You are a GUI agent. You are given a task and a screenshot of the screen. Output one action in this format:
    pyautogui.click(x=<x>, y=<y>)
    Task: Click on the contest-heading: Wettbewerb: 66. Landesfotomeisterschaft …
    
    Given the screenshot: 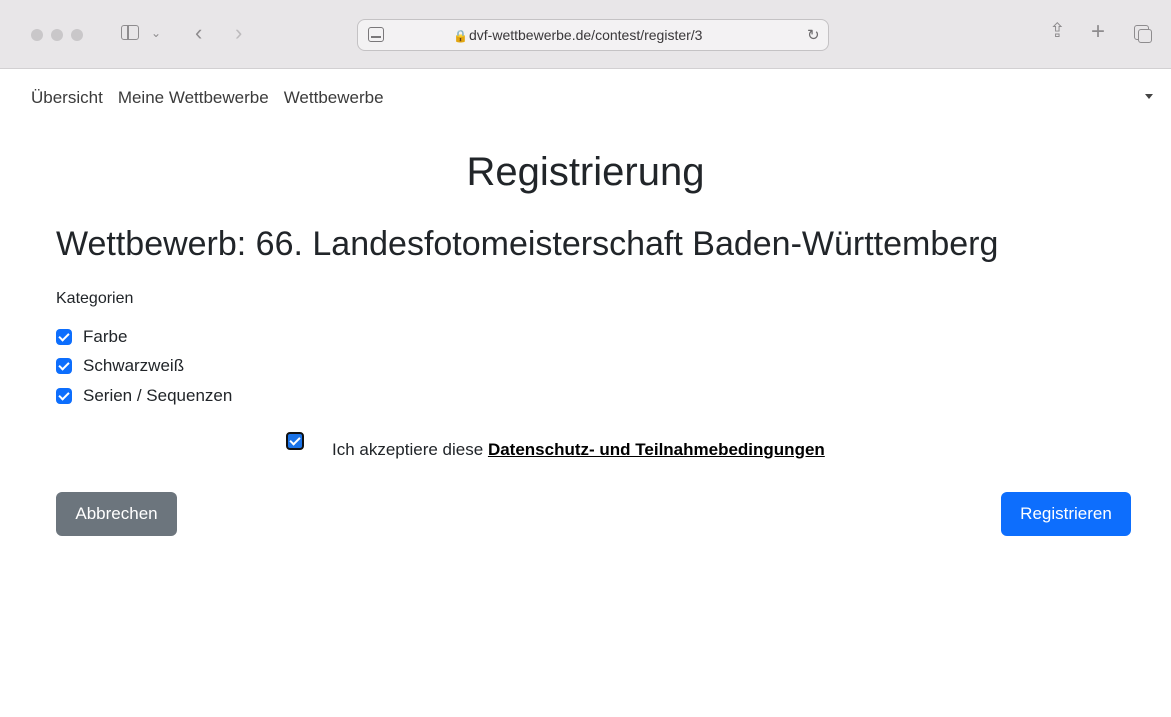 What is the action you would take?
    pyautogui.click(x=527, y=244)
    